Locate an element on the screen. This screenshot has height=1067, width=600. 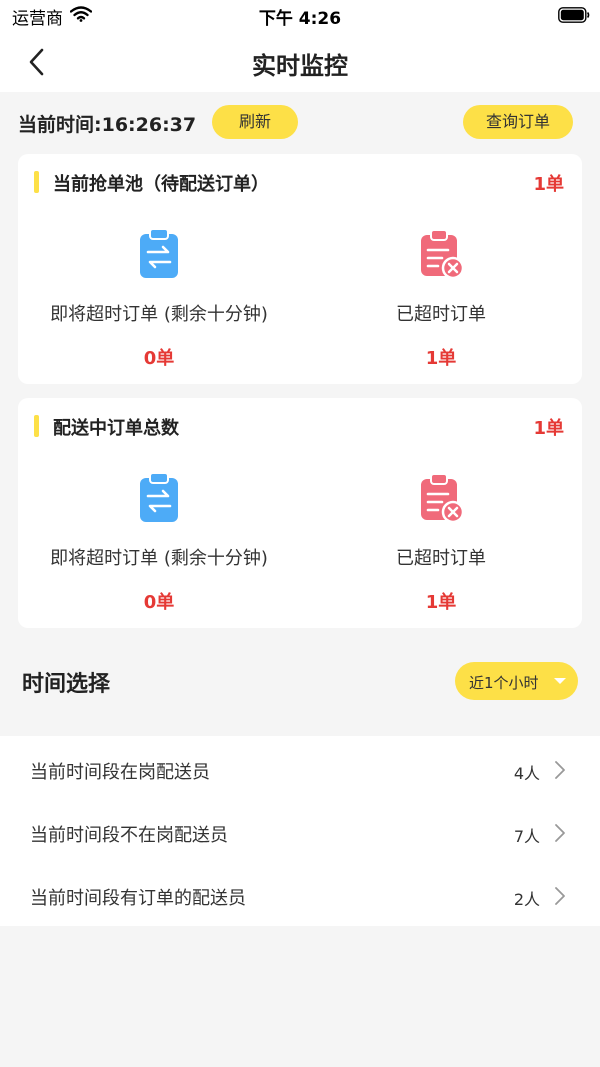
list-item-label: 当前时间段不在岗配送员 is located at coordinates (129, 835).